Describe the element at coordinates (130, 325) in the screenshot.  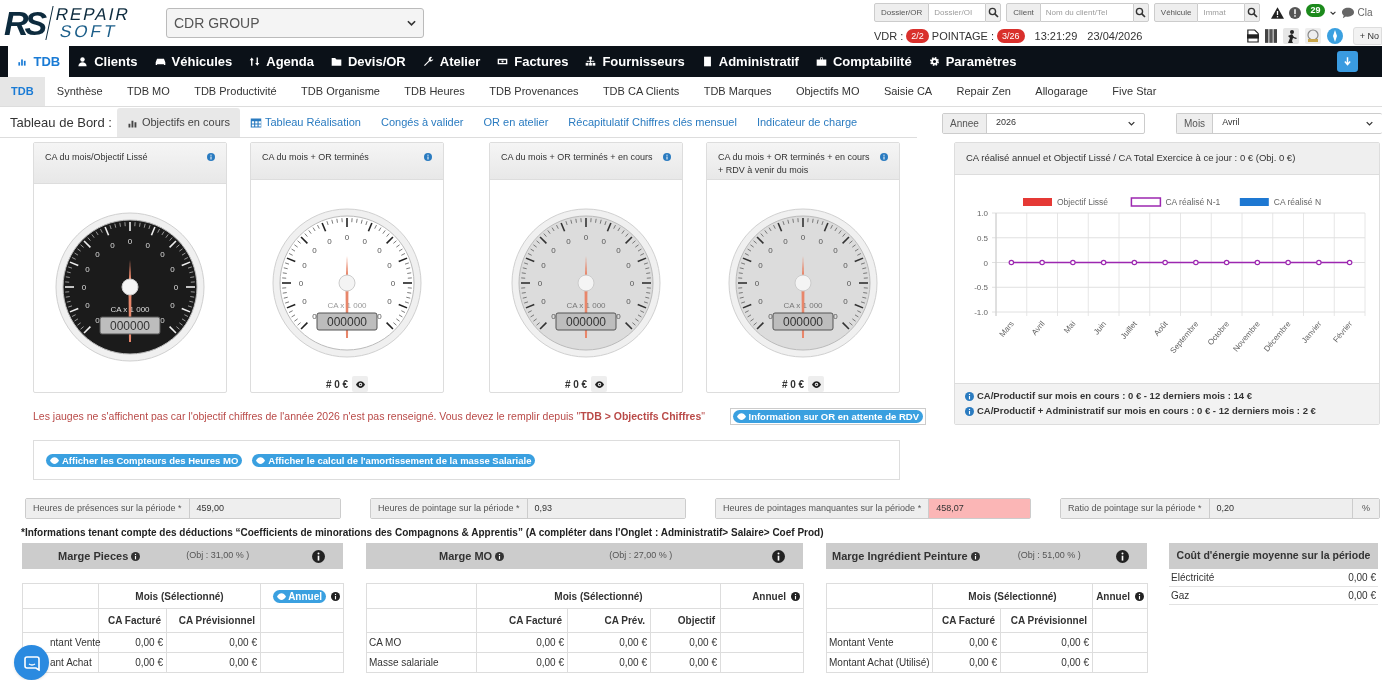
I see `counter-display: 000000` at that location.